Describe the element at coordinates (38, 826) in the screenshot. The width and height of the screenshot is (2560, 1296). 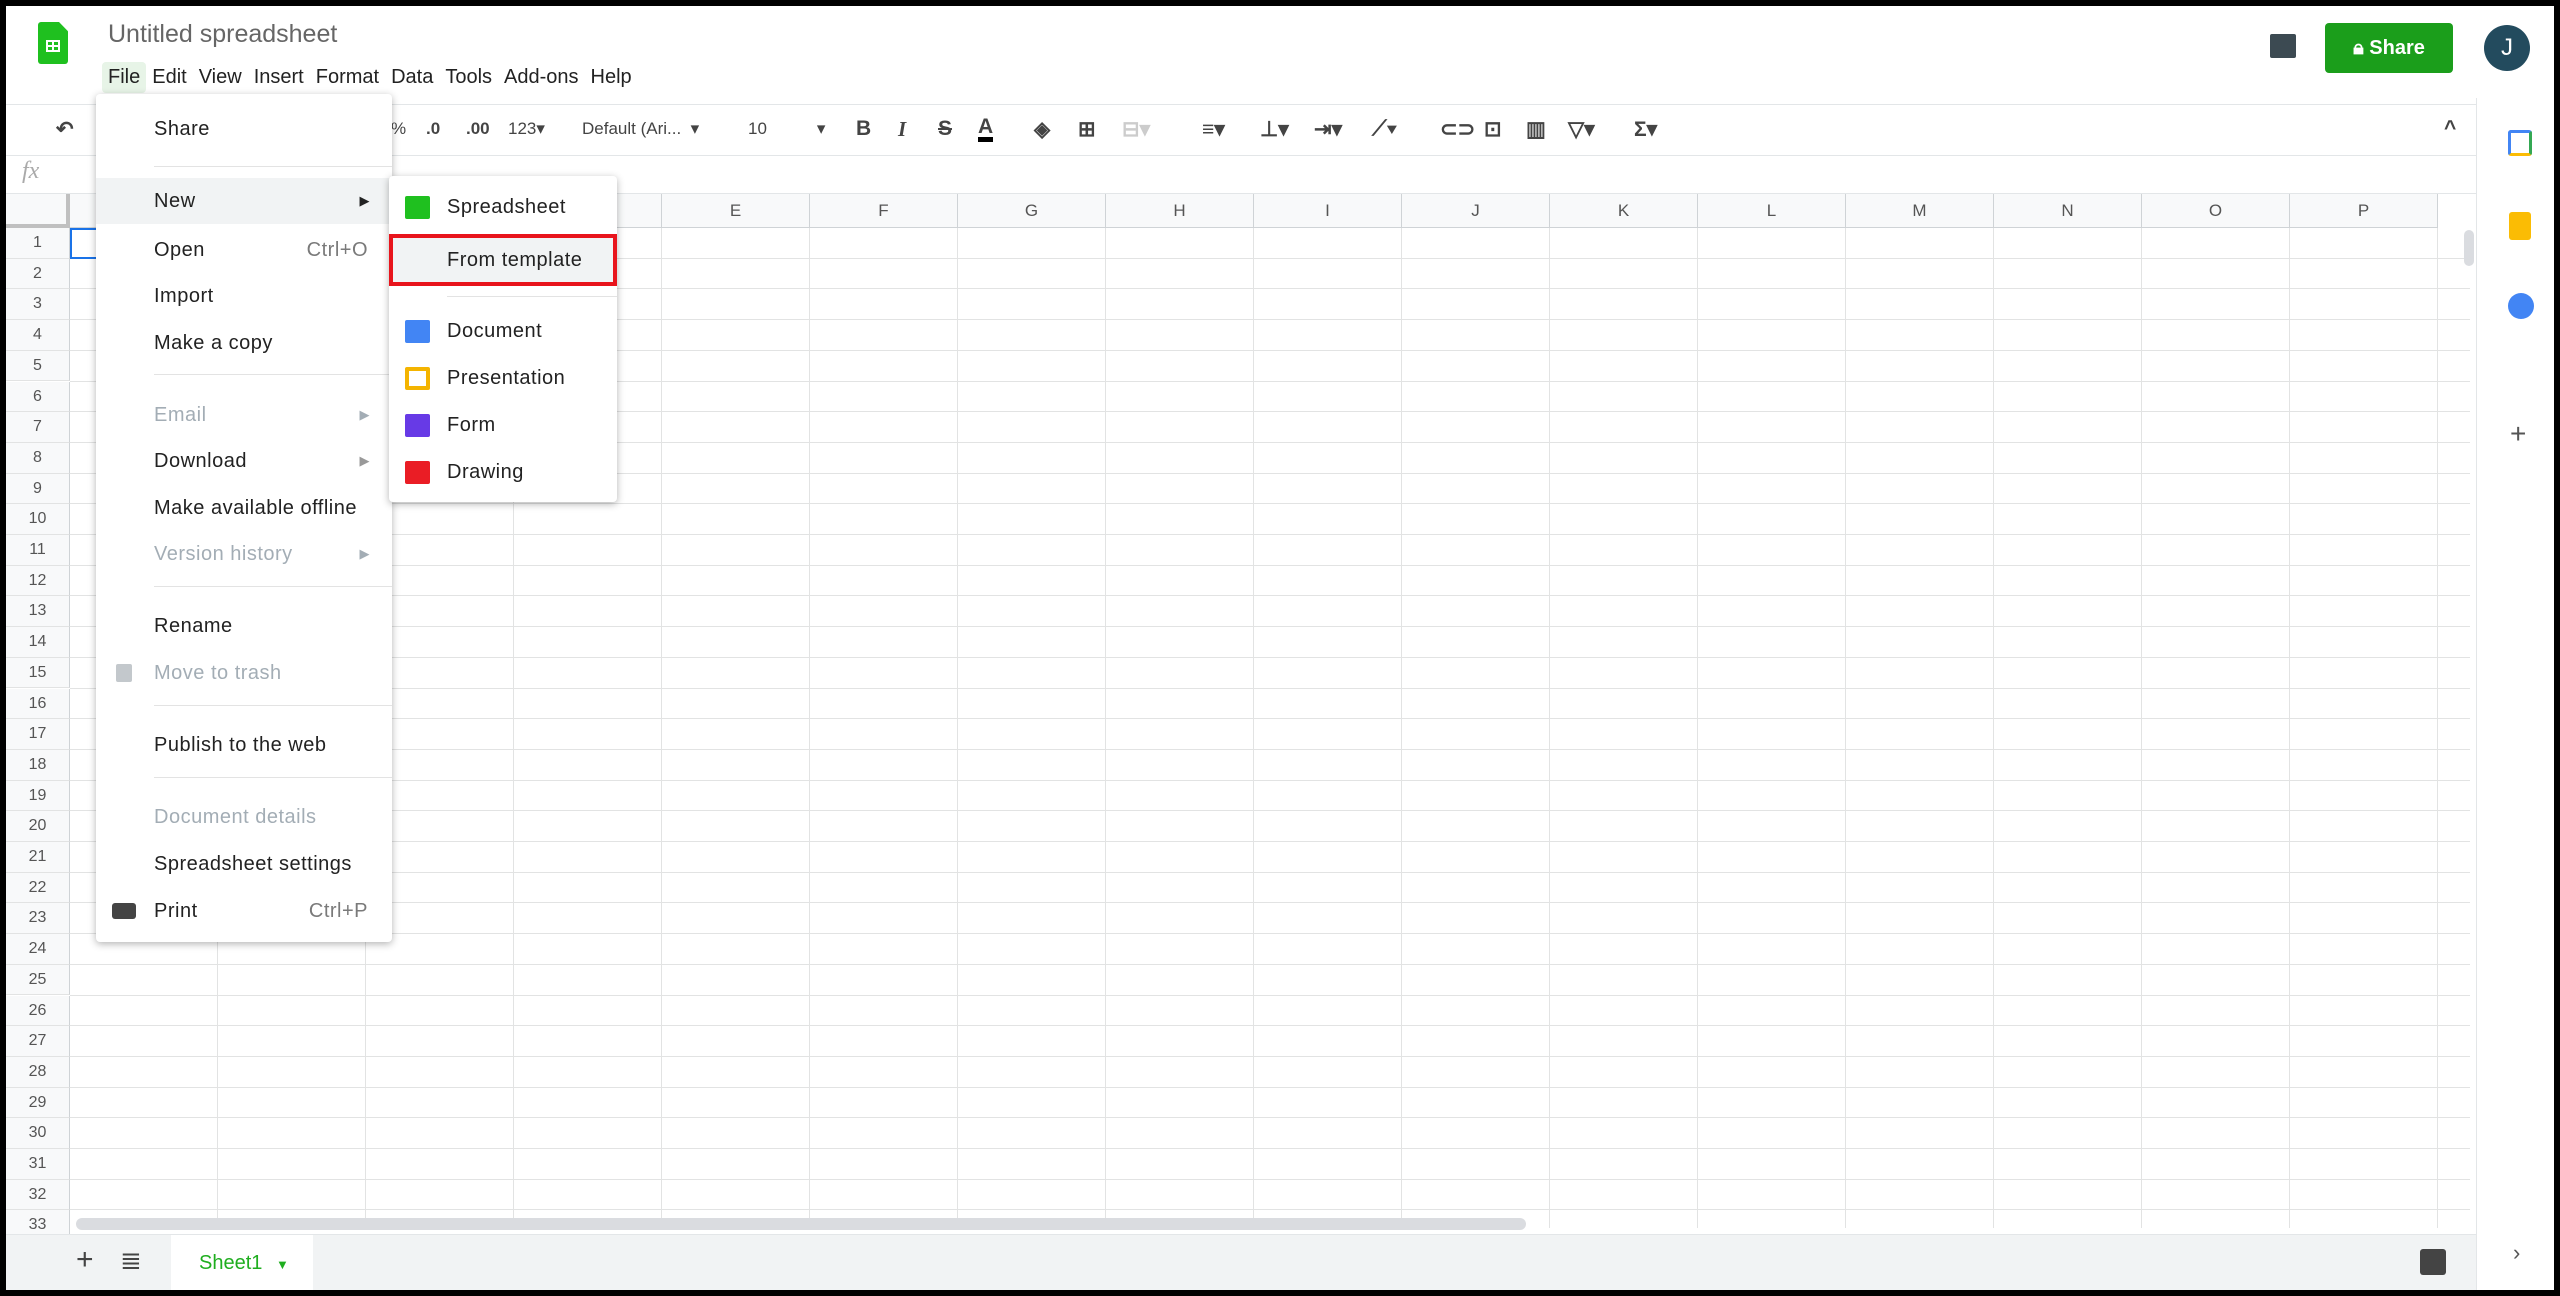
I see `row-header-20: 20` at that location.